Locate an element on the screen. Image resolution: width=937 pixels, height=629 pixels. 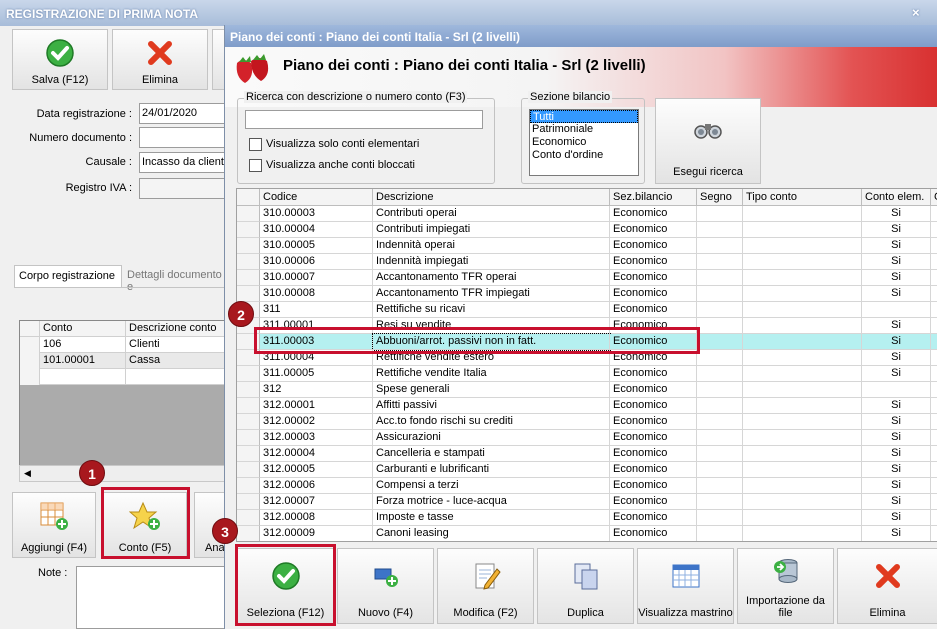
table-row: 310.00005 Indennità operai Economico Si is located at coordinates (587, 246).